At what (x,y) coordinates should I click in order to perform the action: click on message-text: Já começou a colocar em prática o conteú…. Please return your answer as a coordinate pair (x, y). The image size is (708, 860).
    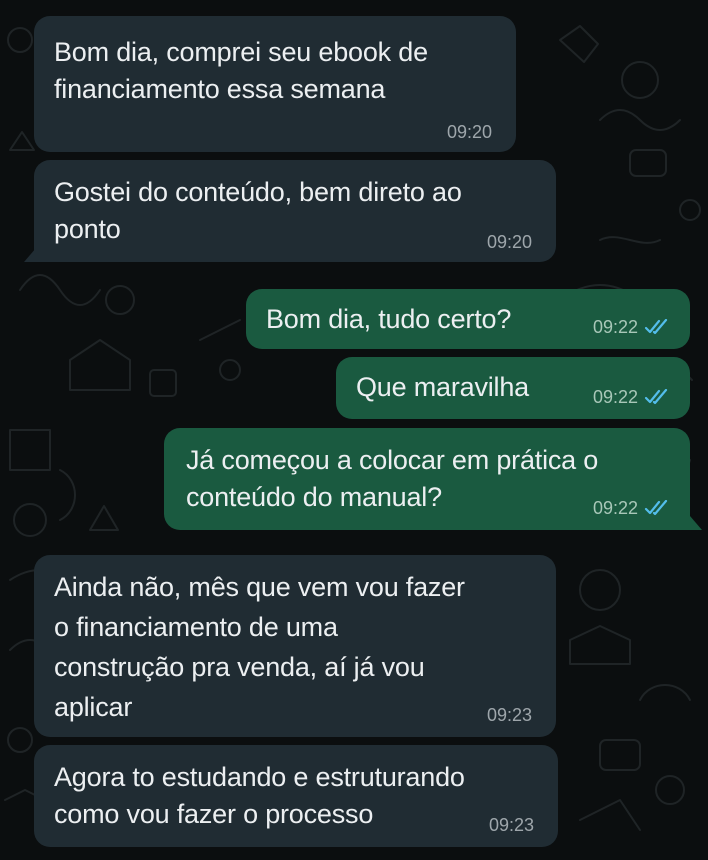
    Looking at the image, I should click on (392, 478).